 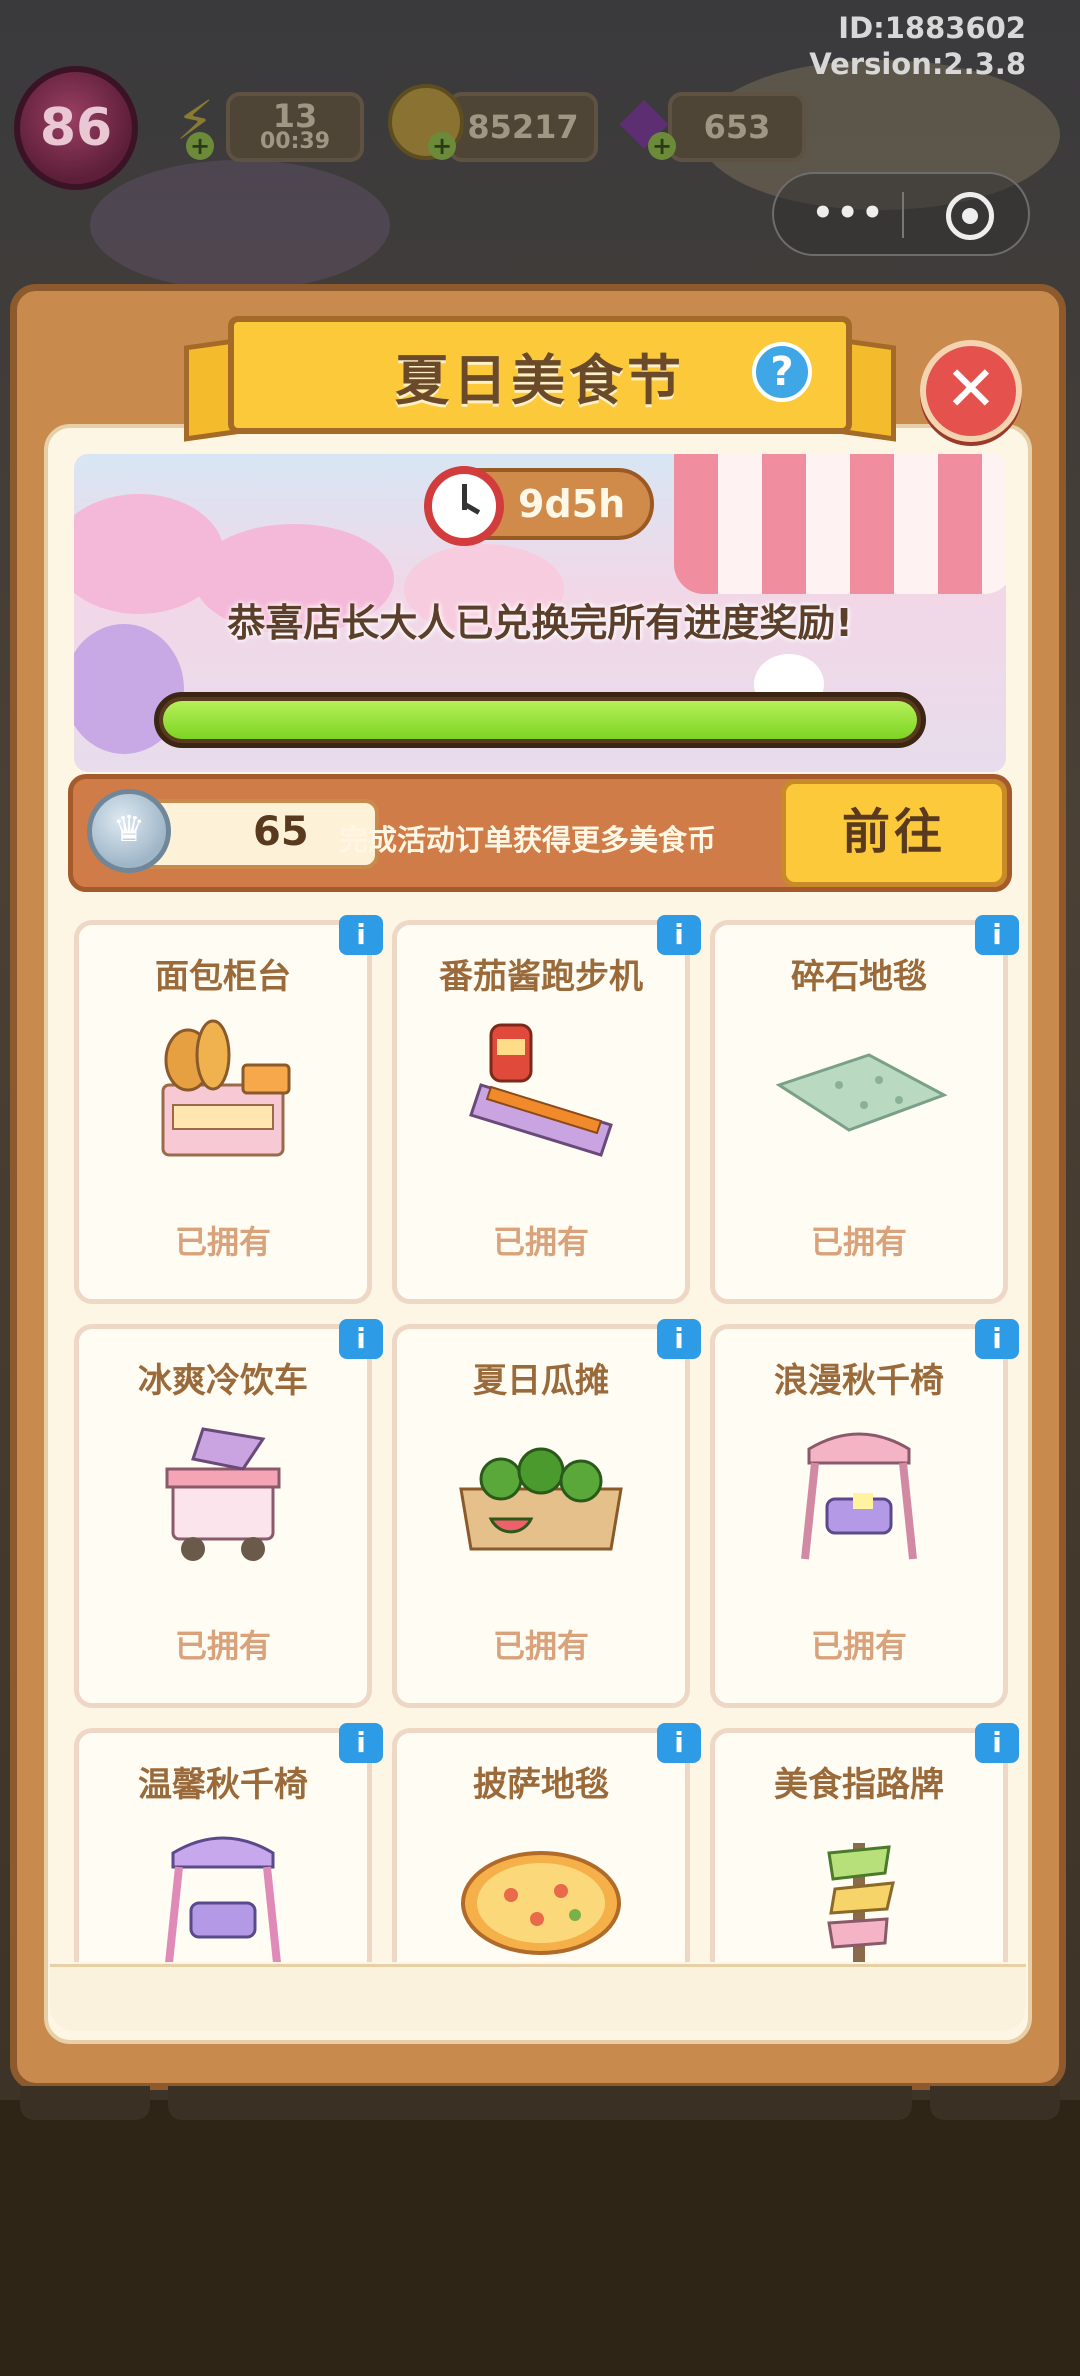 I want to click on clock-icon, so click(x=464, y=506).